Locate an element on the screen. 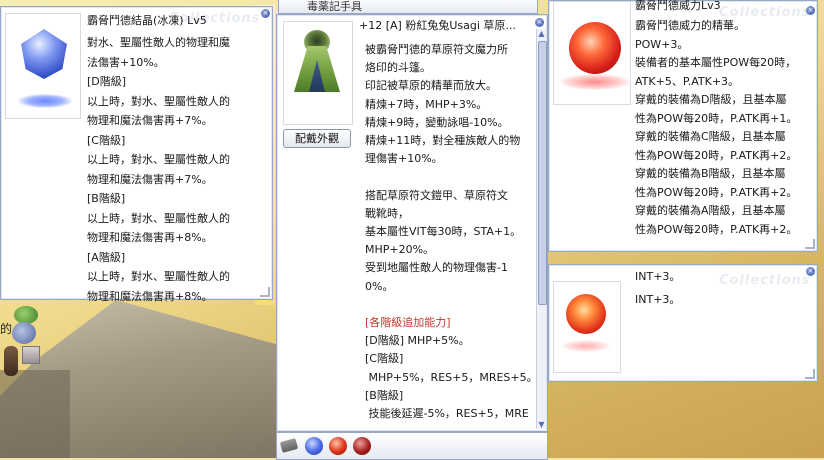  description-line: [A階級] is located at coordinates (106, 257).